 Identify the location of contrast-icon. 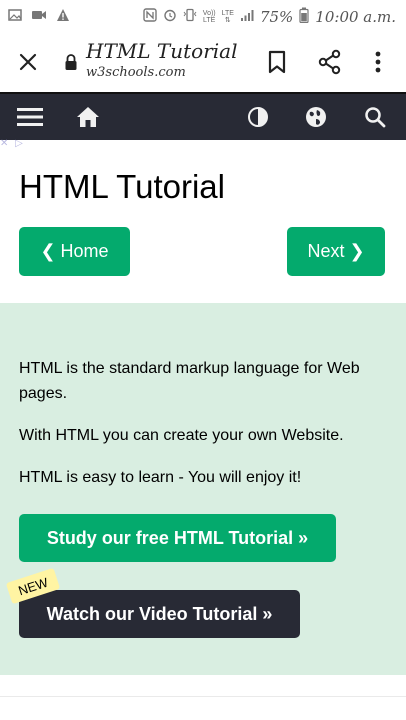
(258, 117).